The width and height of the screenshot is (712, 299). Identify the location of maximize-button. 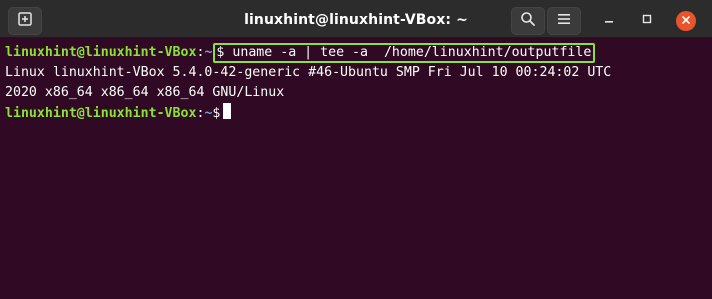
(647, 21).